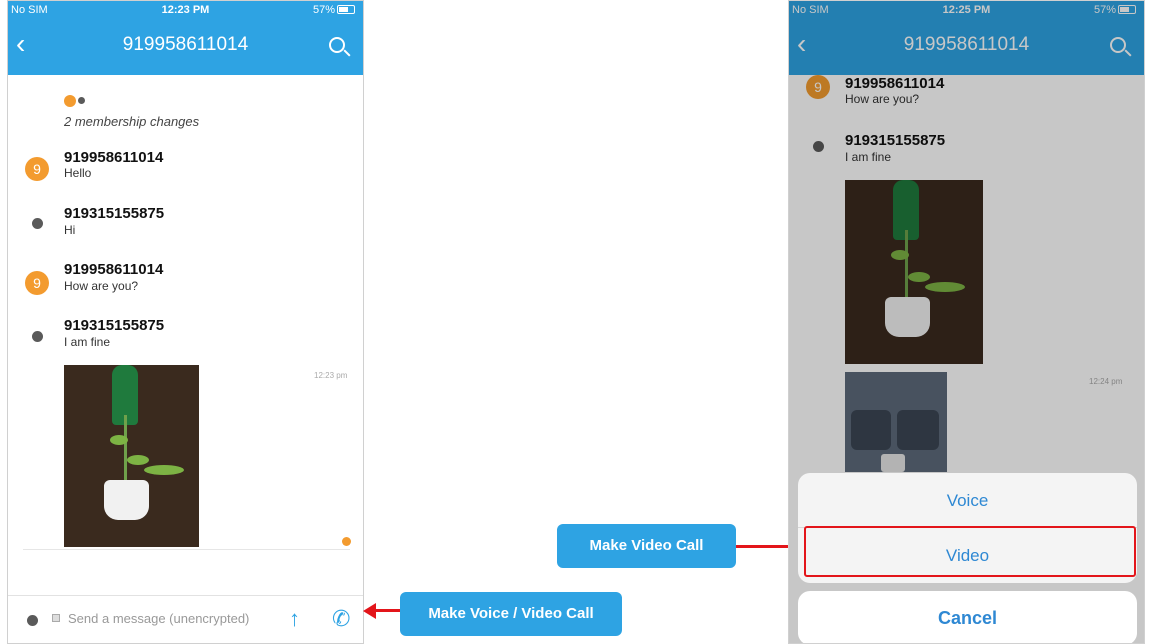 This screenshot has height=644, width=1154. I want to click on battery-percent: 57%, so click(323, 10).